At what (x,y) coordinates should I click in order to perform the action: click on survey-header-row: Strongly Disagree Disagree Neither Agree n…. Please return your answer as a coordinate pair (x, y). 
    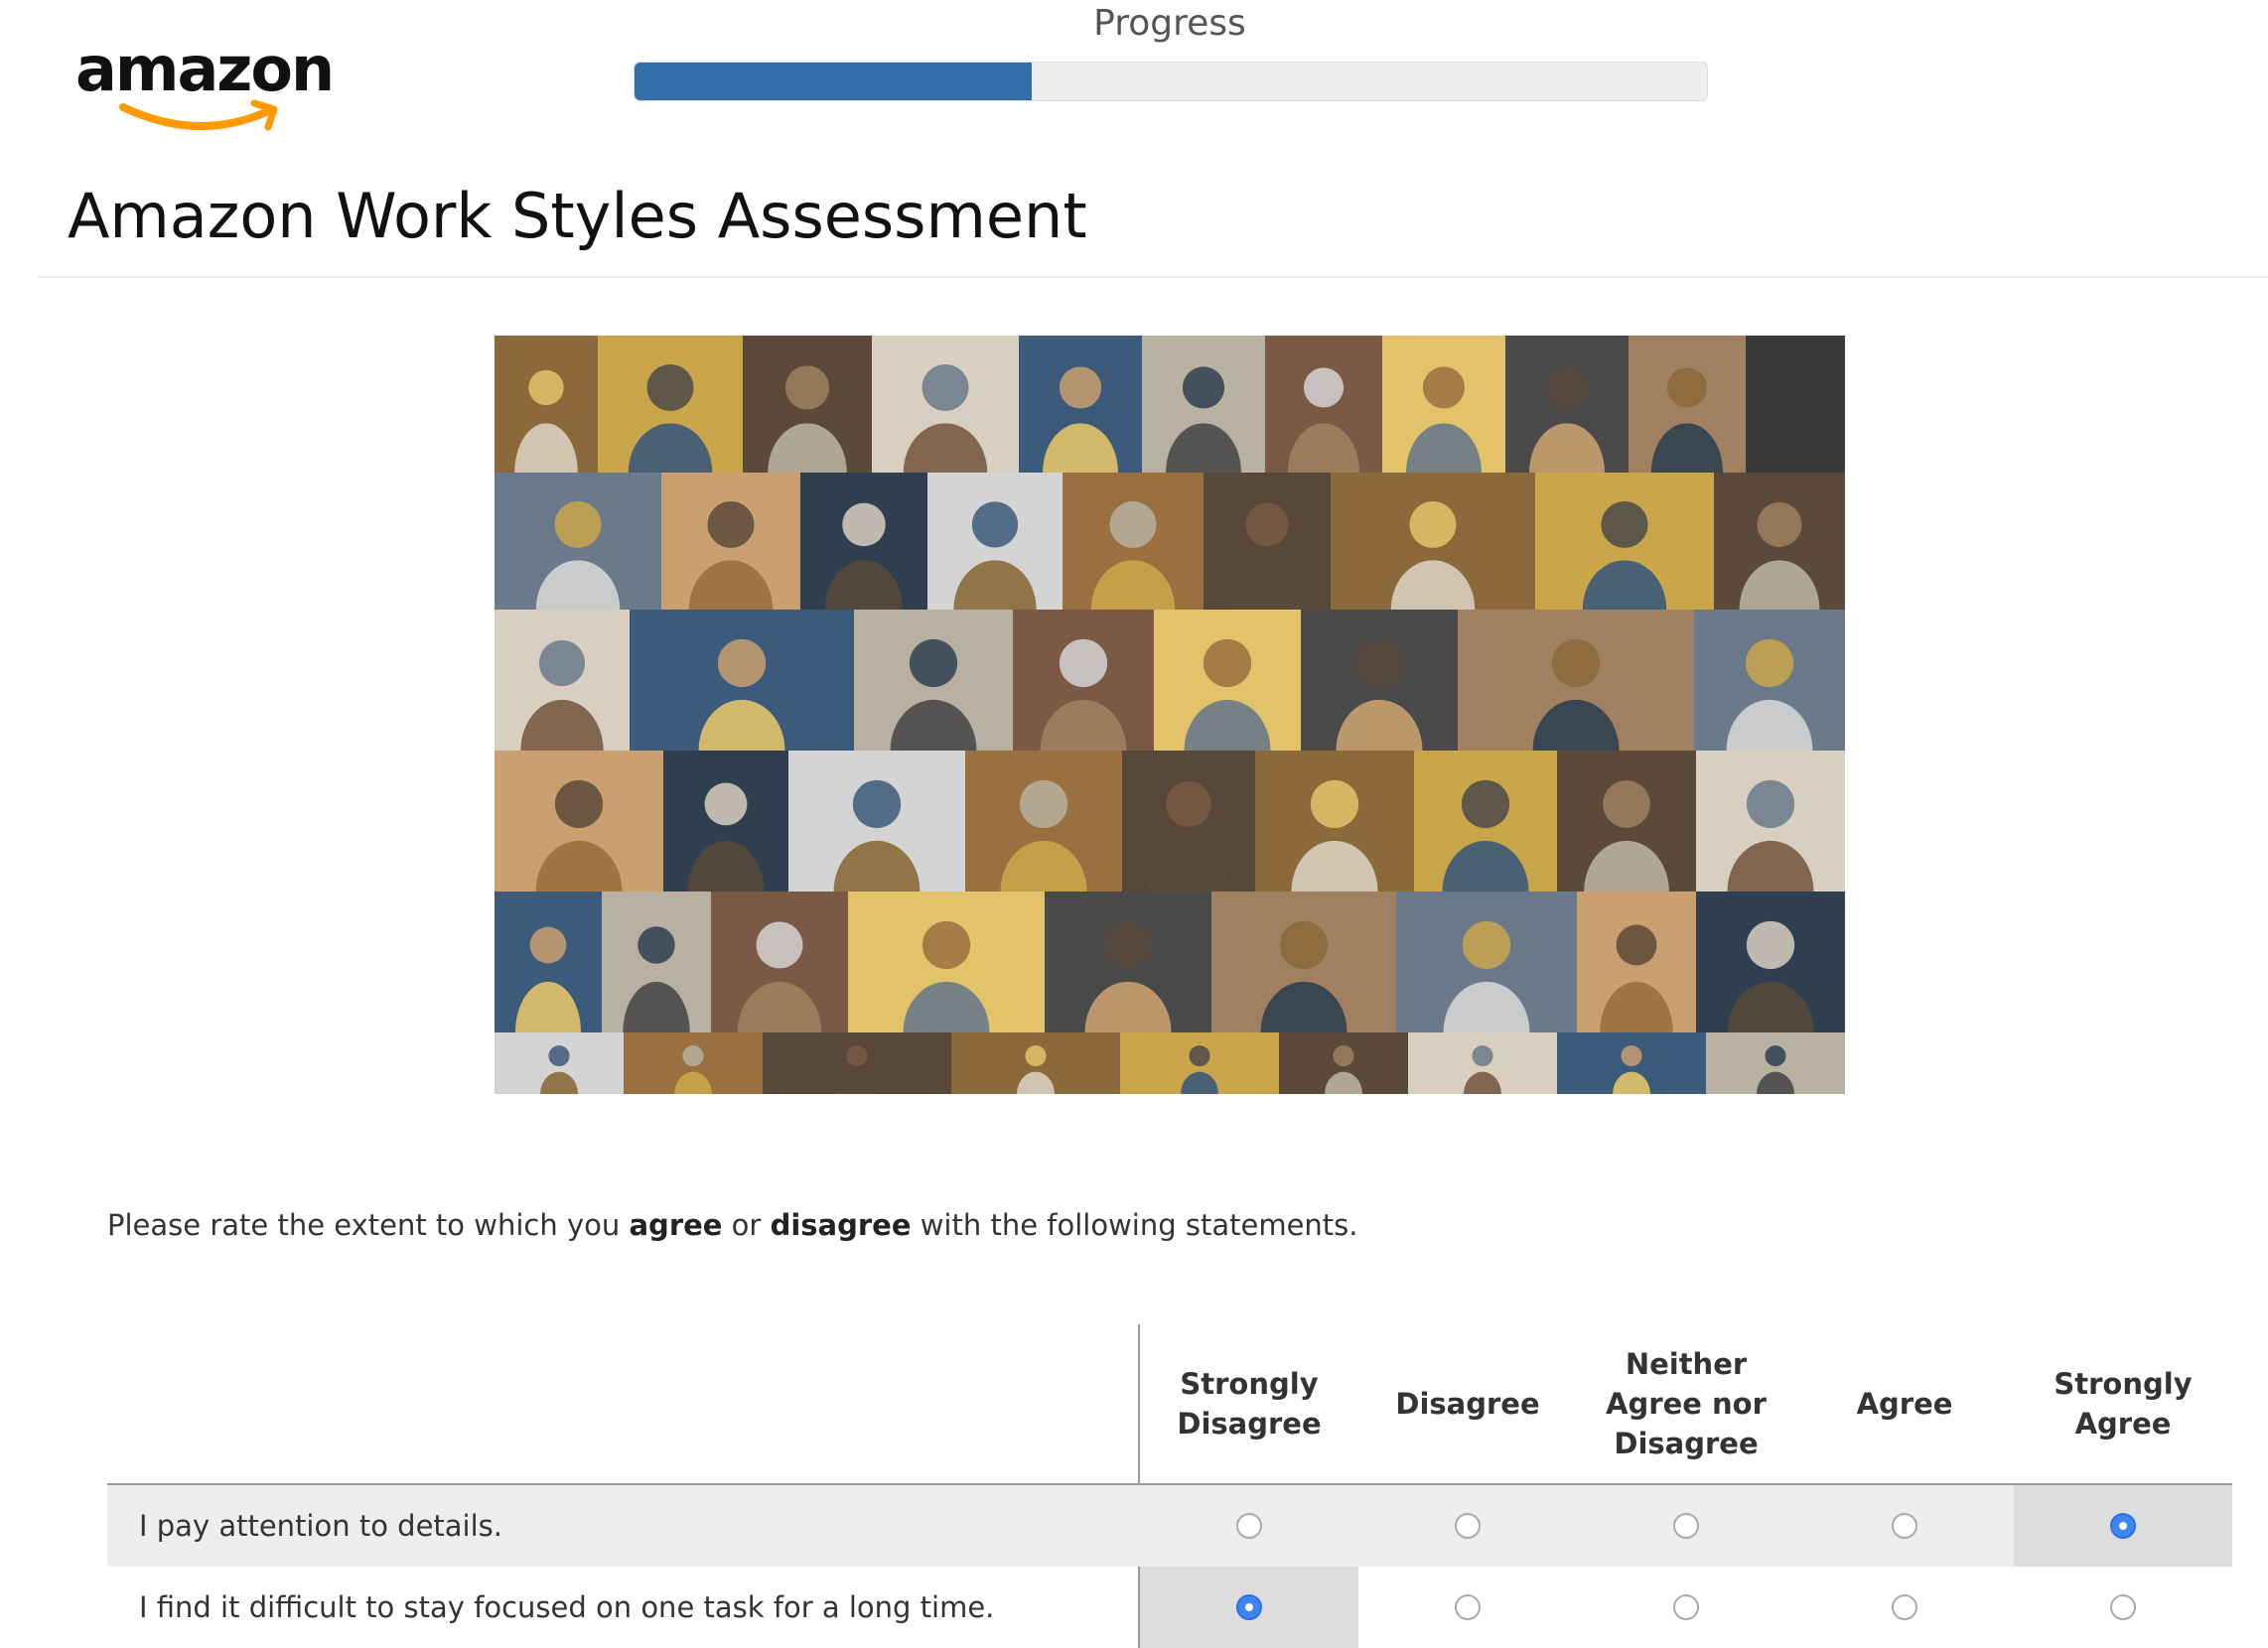
    Looking at the image, I should click on (1169, 1405).